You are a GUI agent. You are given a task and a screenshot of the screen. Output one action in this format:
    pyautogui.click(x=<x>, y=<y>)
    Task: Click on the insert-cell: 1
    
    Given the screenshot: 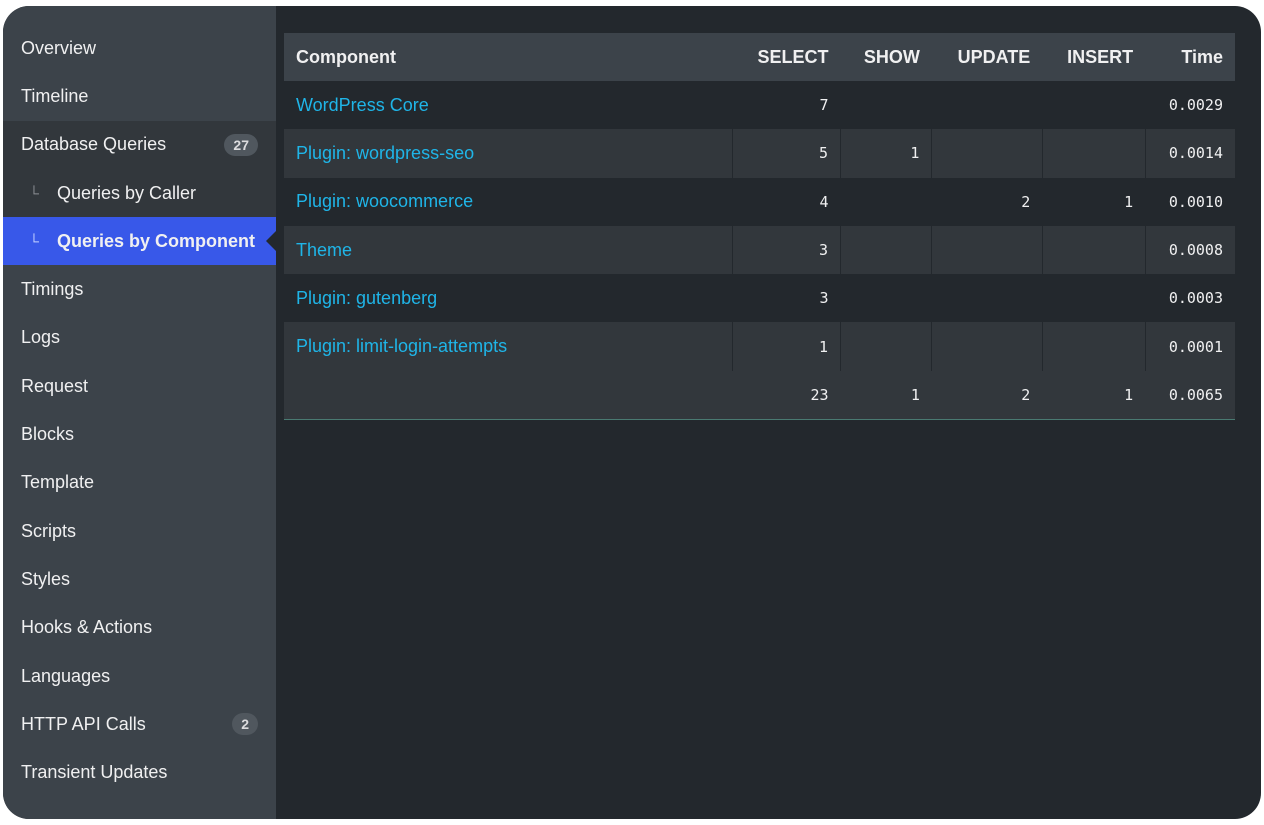 What is the action you would take?
    pyautogui.click(x=1094, y=201)
    